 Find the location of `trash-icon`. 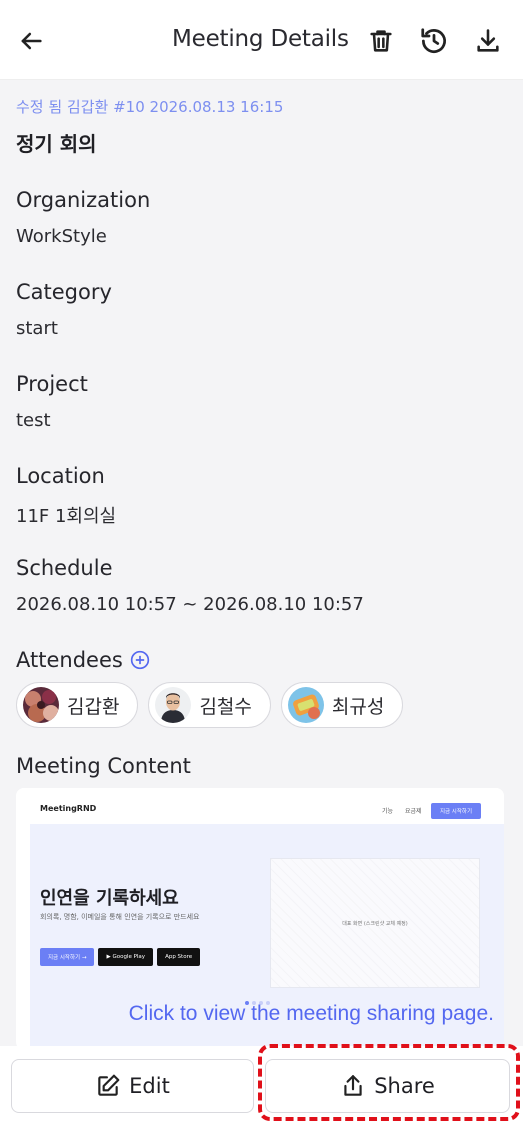

trash-icon is located at coordinates (381, 41).